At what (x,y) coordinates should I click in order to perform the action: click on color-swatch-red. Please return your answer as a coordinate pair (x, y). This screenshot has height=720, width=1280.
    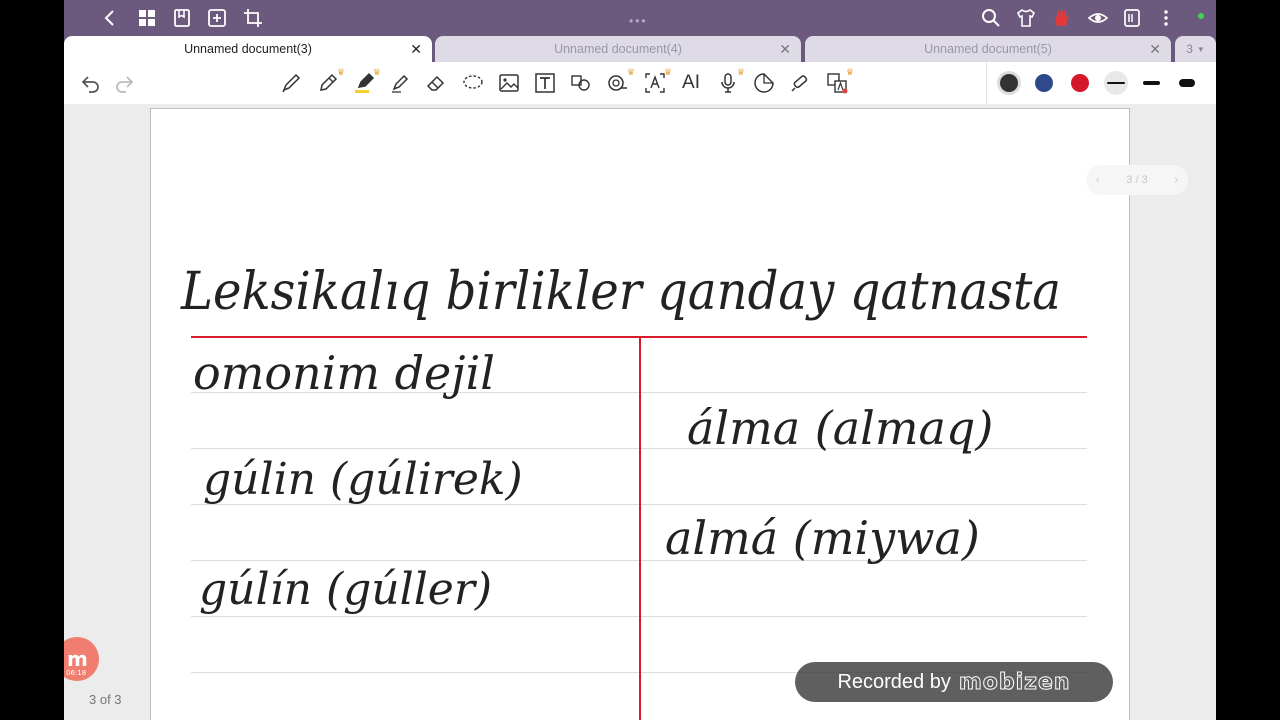
    Looking at the image, I should click on (1080, 83).